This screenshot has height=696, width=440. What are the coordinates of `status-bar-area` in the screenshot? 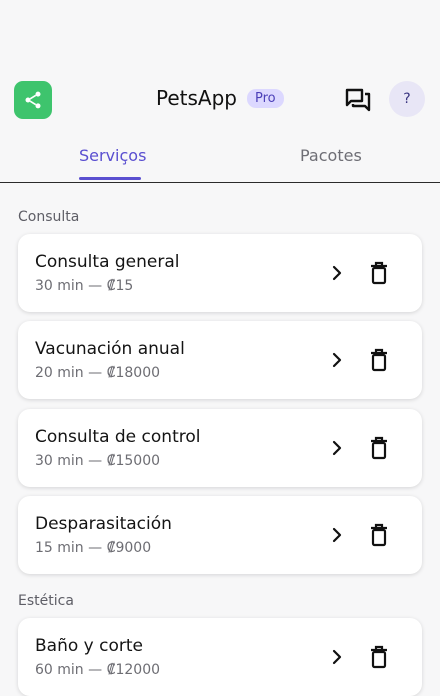 It's located at (220, 39).